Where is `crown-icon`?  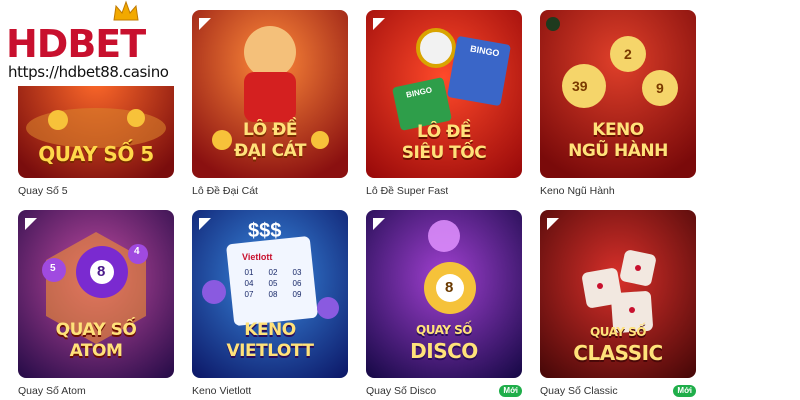 crown-icon is located at coordinates (126, 10).